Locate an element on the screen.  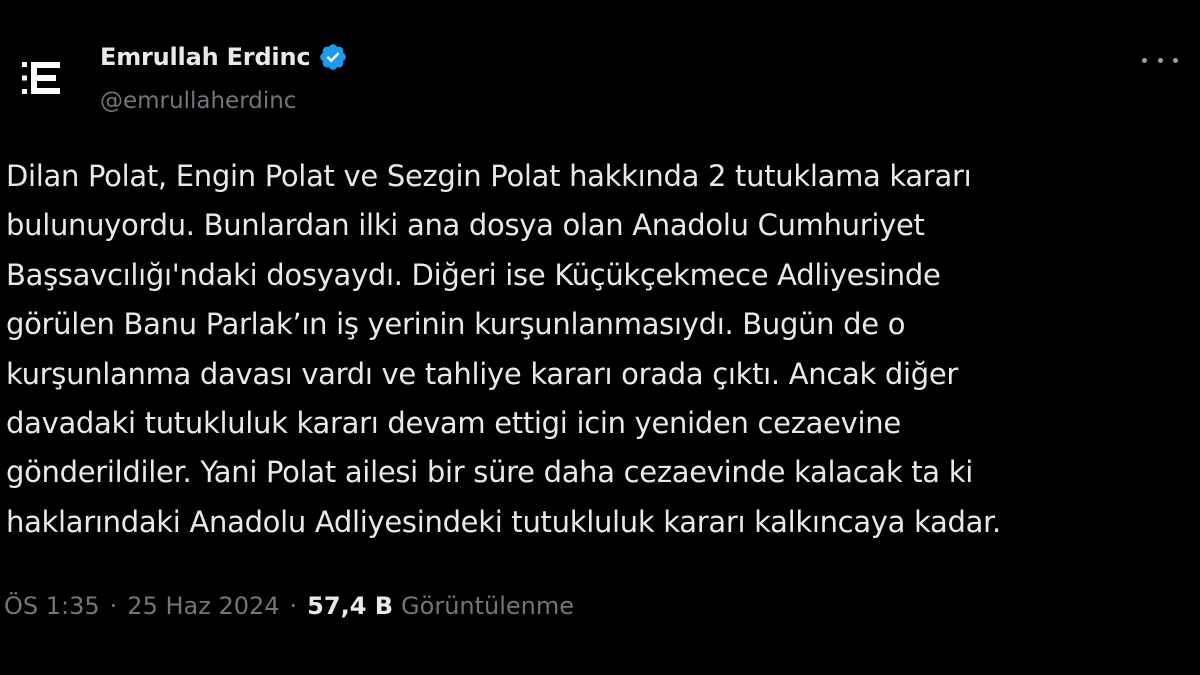
views-count: 57,4 B is located at coordinates (350, 606).